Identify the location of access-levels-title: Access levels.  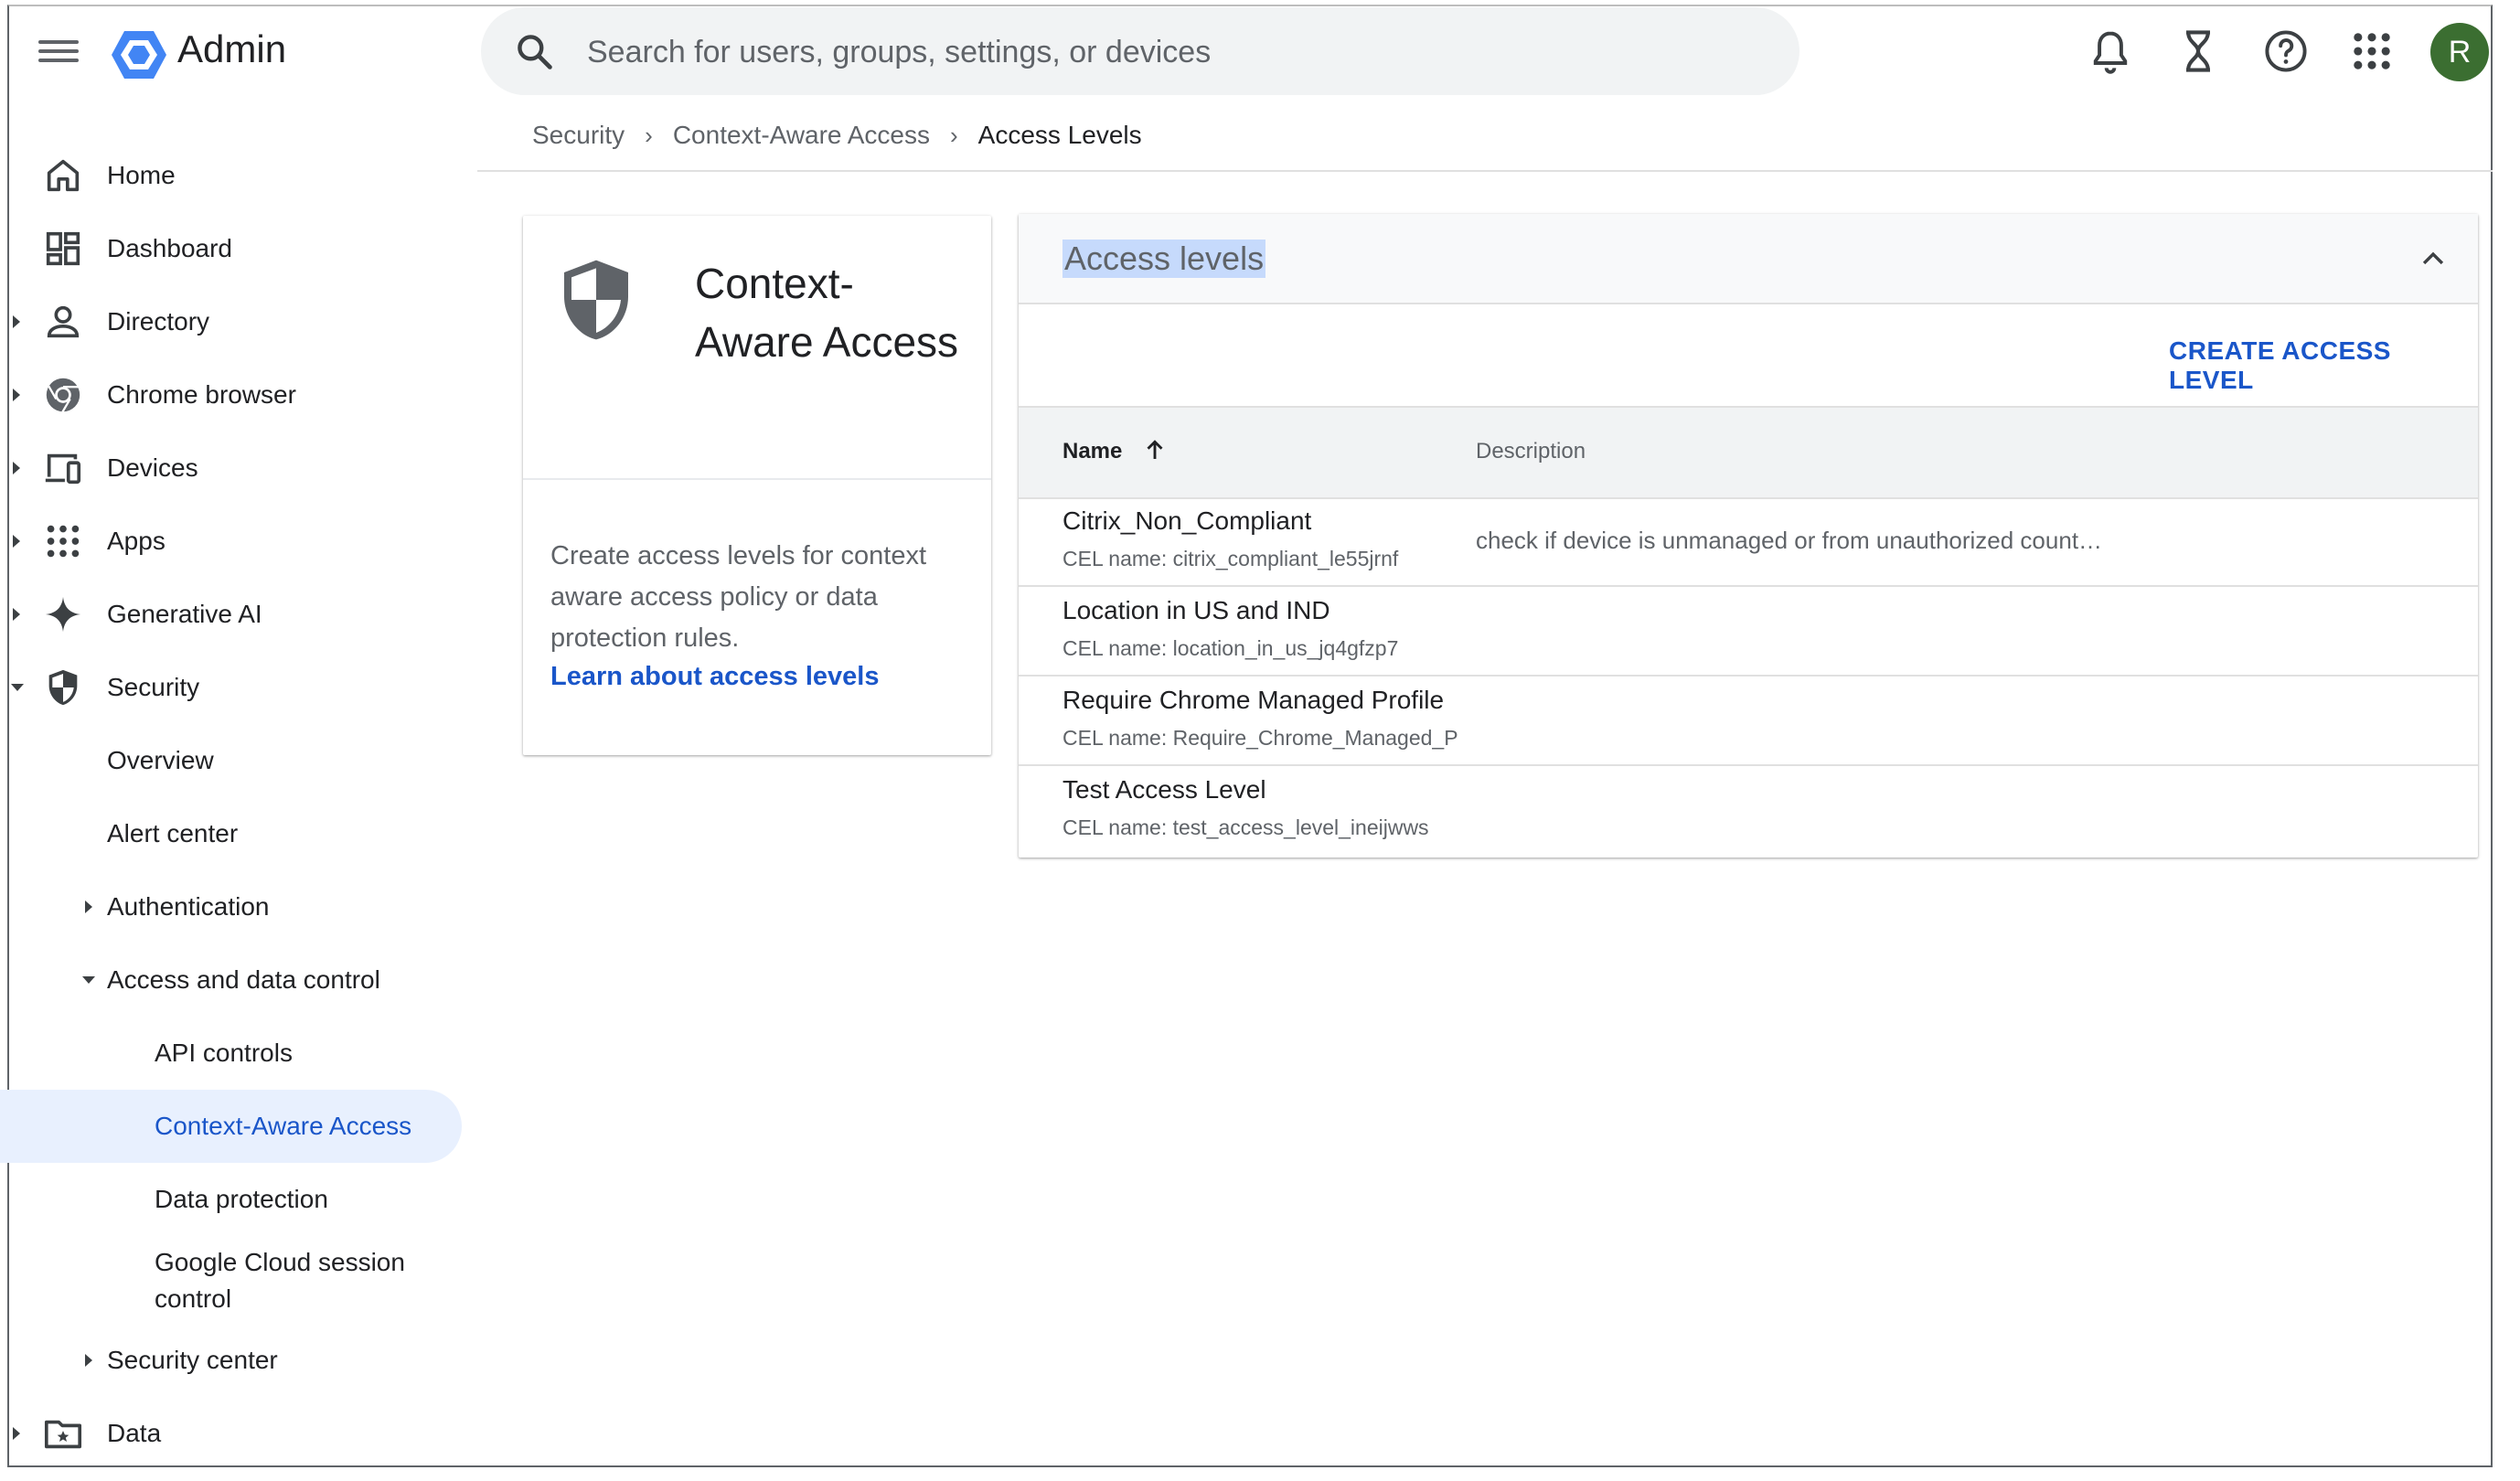
(1164, 259).